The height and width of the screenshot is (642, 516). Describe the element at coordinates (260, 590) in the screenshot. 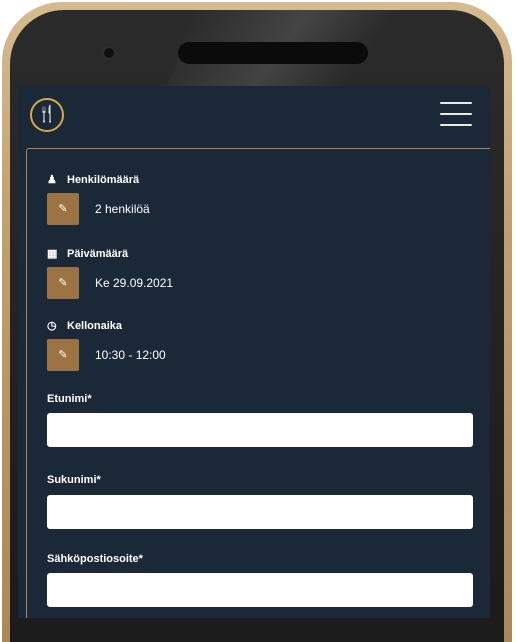

I see `email-field` at that location.